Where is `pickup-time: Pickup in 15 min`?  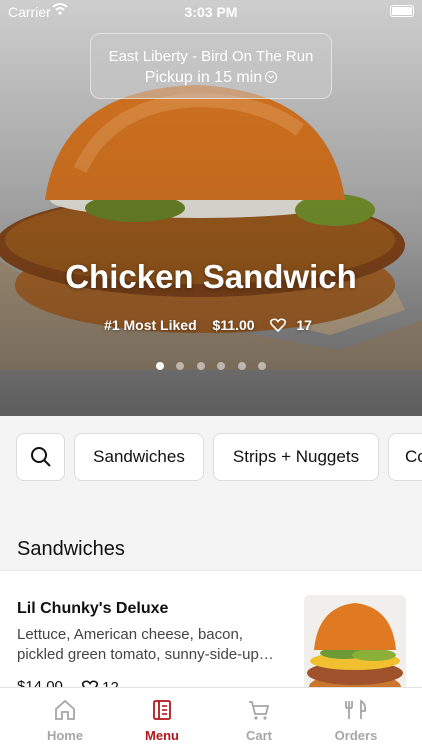
pickup-time: Pickup in 15 min is located at coordinates (211, 78).